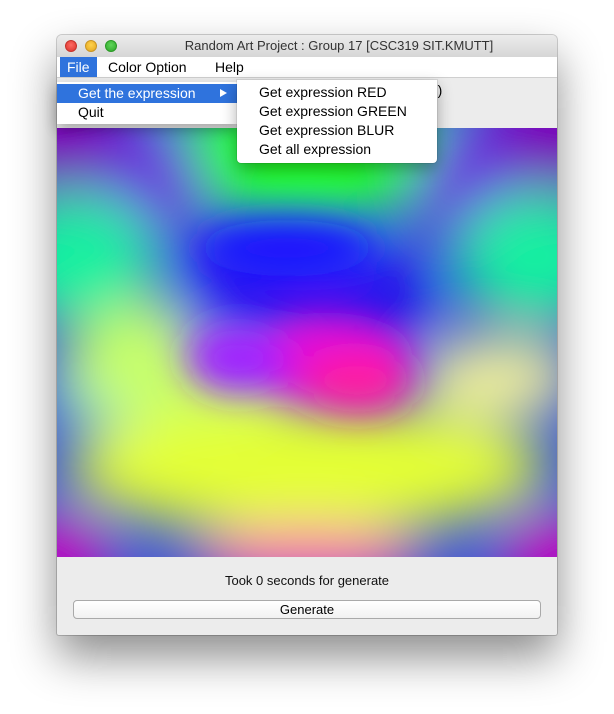  Describe the element at coordinates (333, 111) in the screenshot. I see `menu-item-get-expression-green: Get expression GREEN` at that location.